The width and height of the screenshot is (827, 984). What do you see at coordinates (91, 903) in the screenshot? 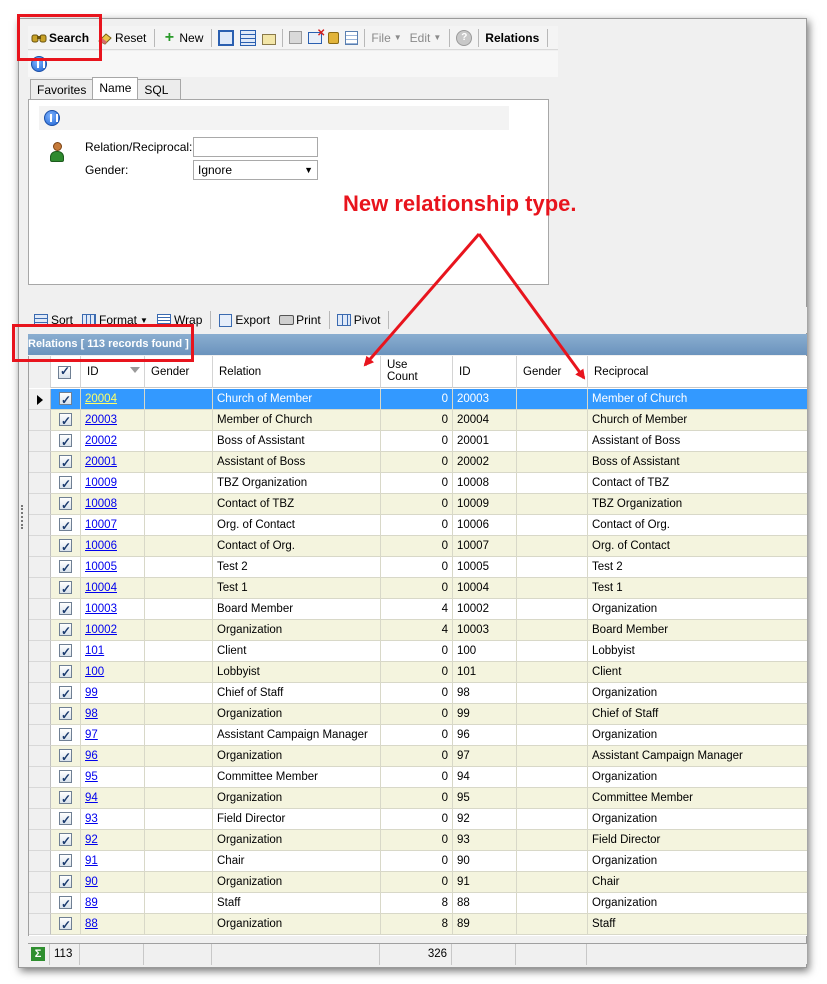
I see `record-id-link: 89` at bounding box center [91, 903].